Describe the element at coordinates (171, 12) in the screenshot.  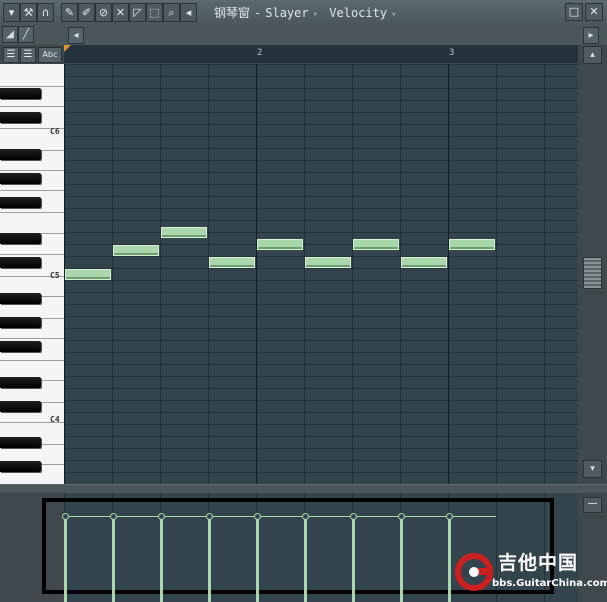
I see `zoom-icon: ⌕` at that location.